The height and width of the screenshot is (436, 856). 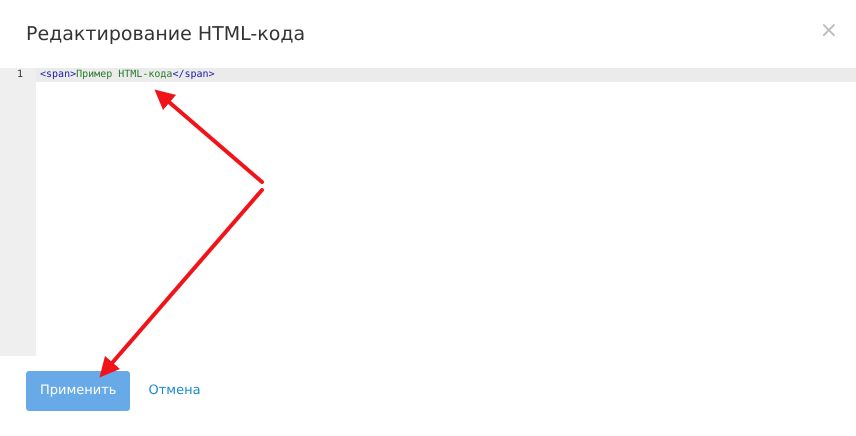 I want to click on close-button: ×, so click(x=829, y=31).